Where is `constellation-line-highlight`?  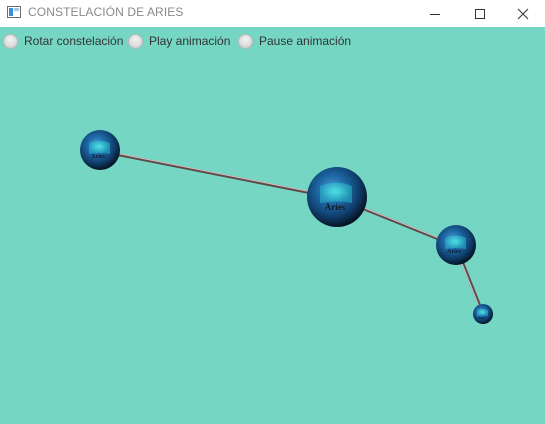
constellation-line-highlight is located at coordinates (218, 173).